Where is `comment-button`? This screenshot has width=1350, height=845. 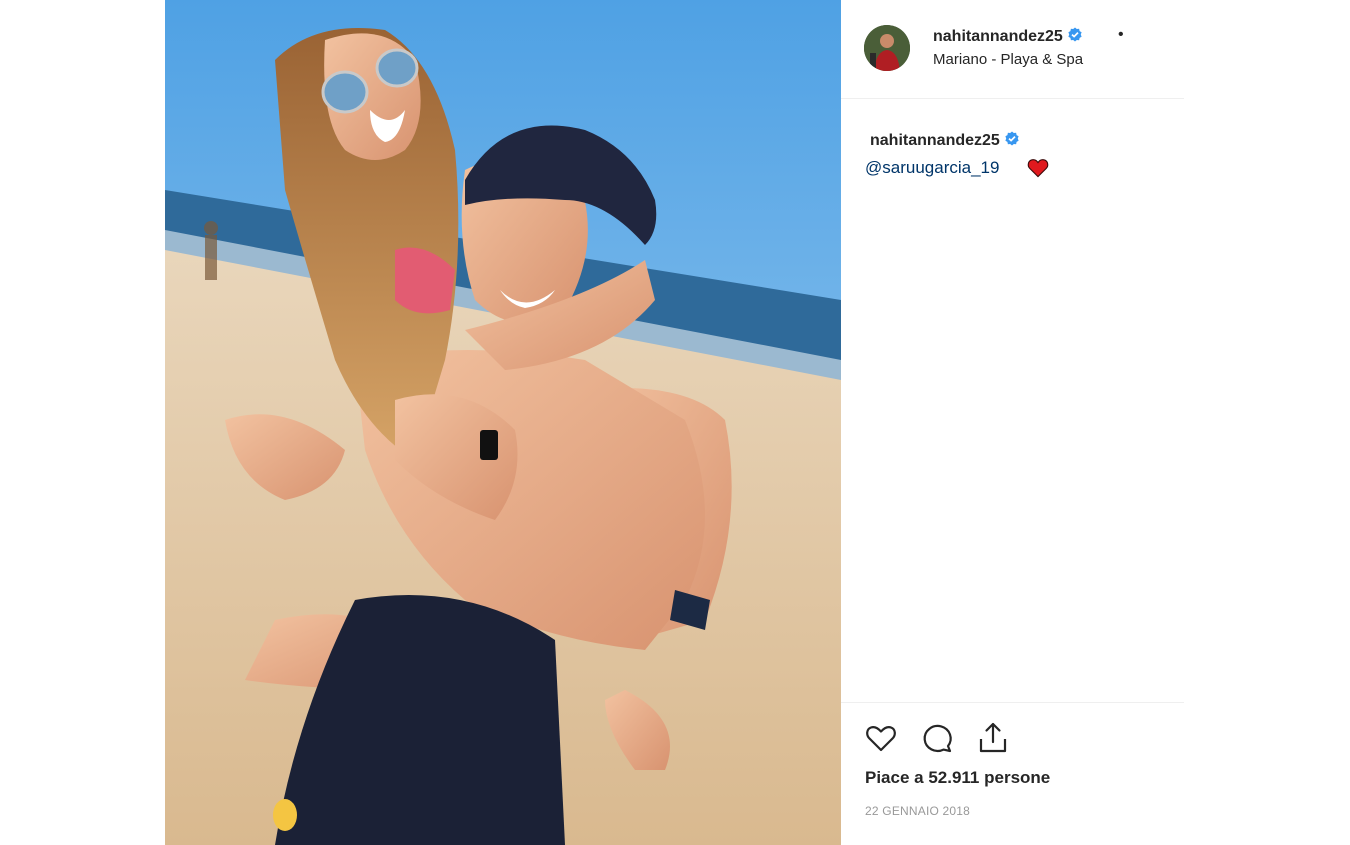
comment-button is located at coordinates (937, 738).